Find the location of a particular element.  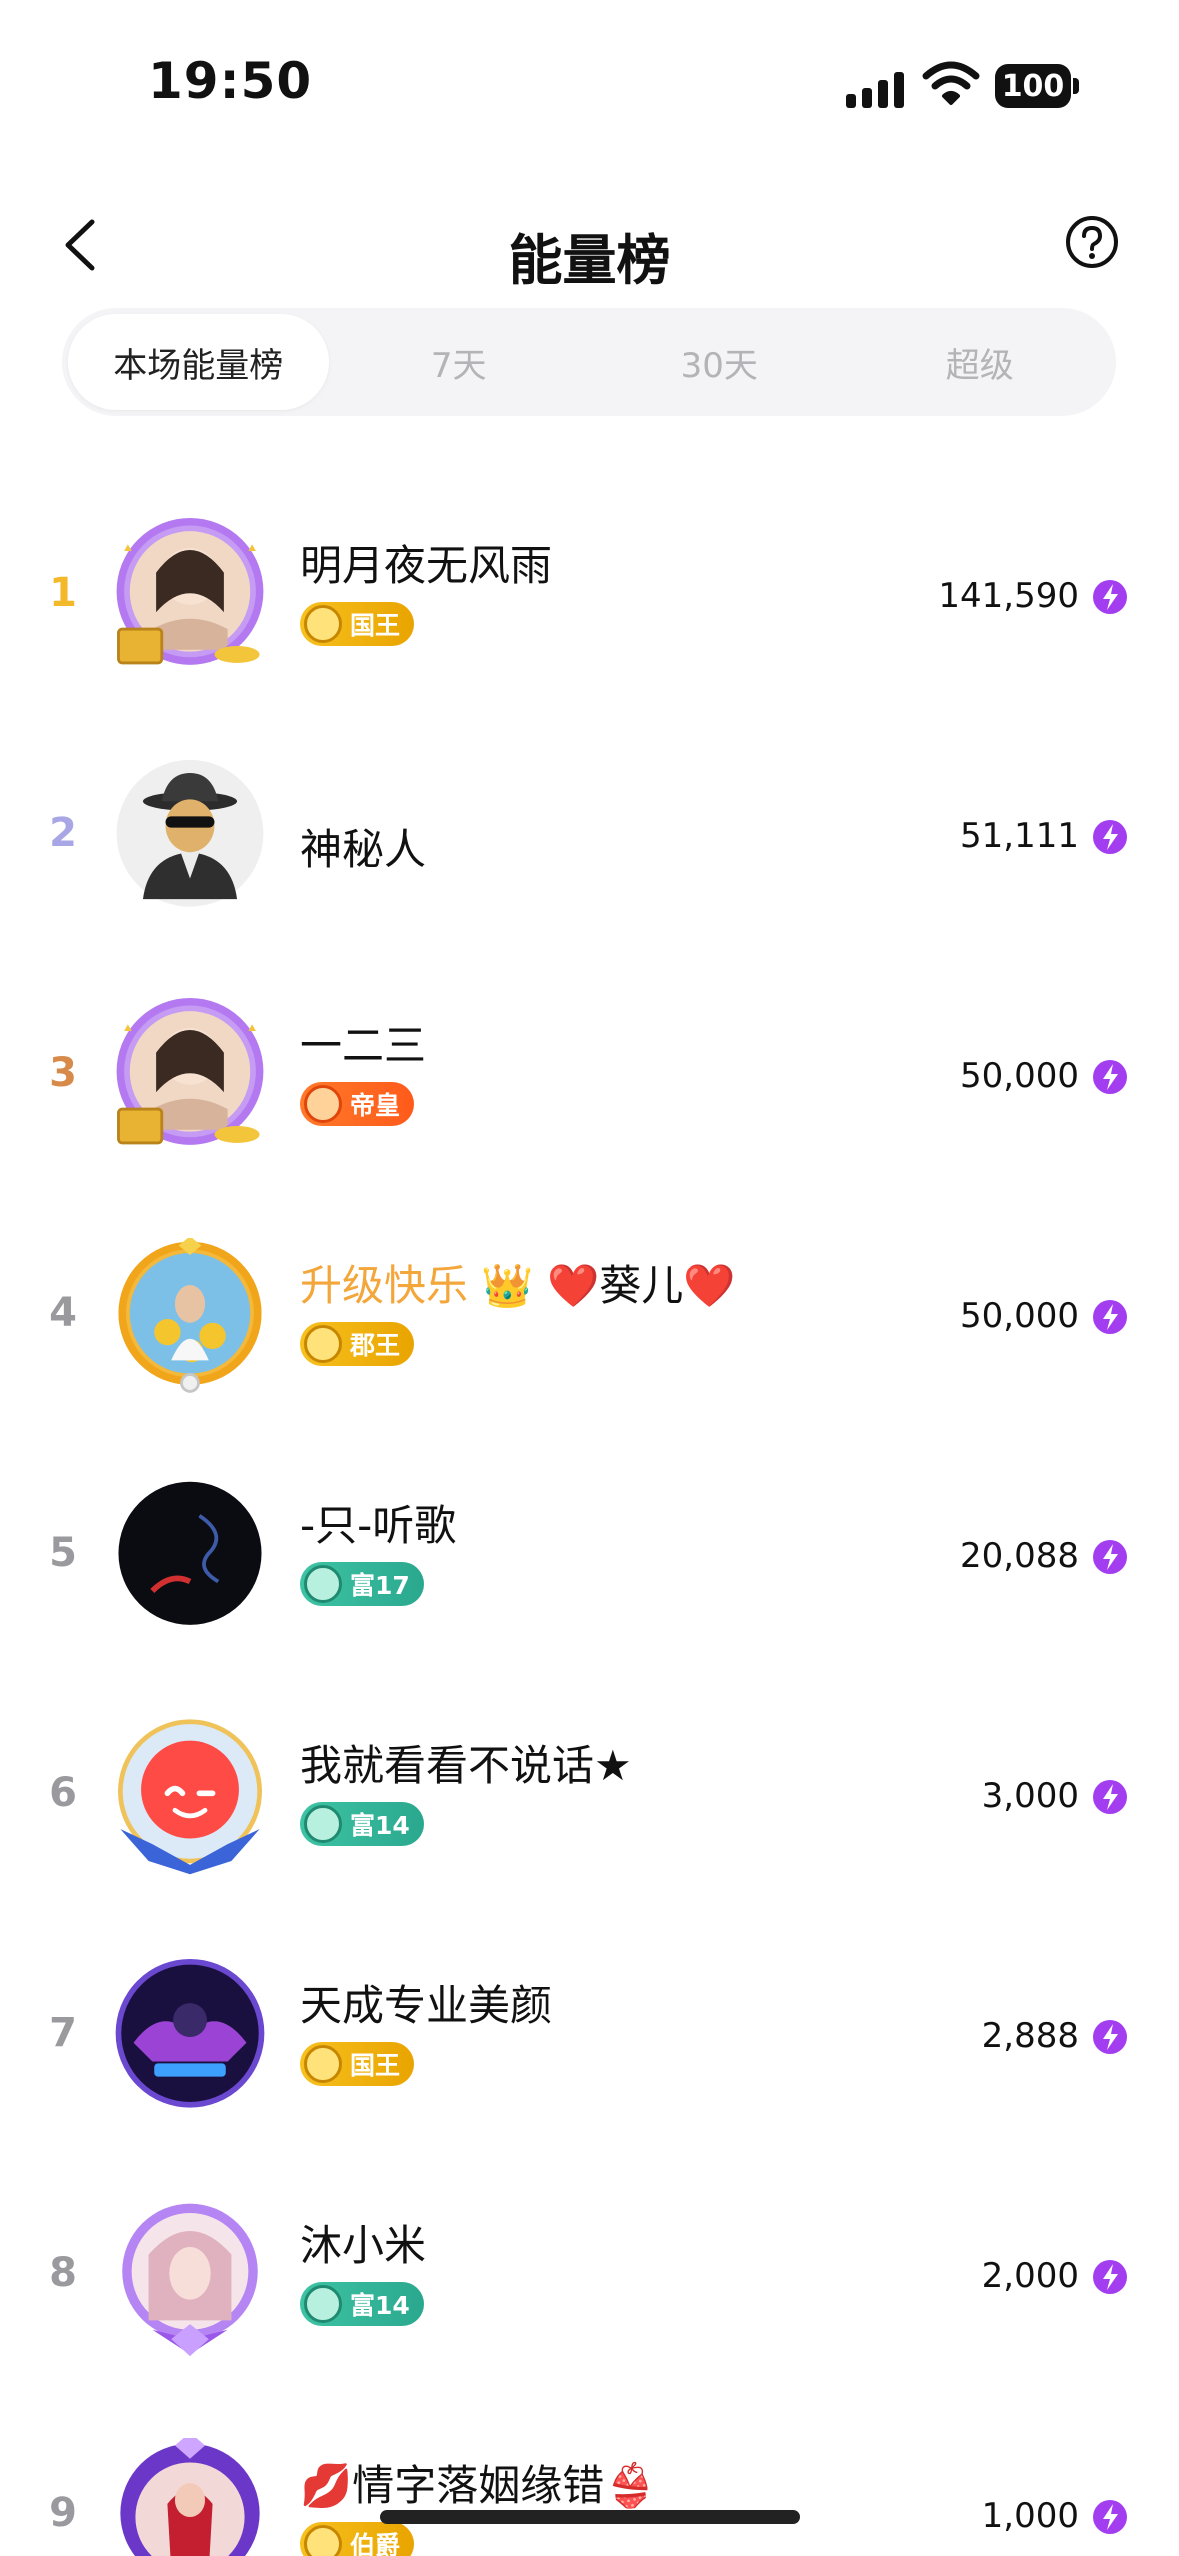

user-name-text: 💋情字落姻缘错👙 is located at coordinates (478, 2485).